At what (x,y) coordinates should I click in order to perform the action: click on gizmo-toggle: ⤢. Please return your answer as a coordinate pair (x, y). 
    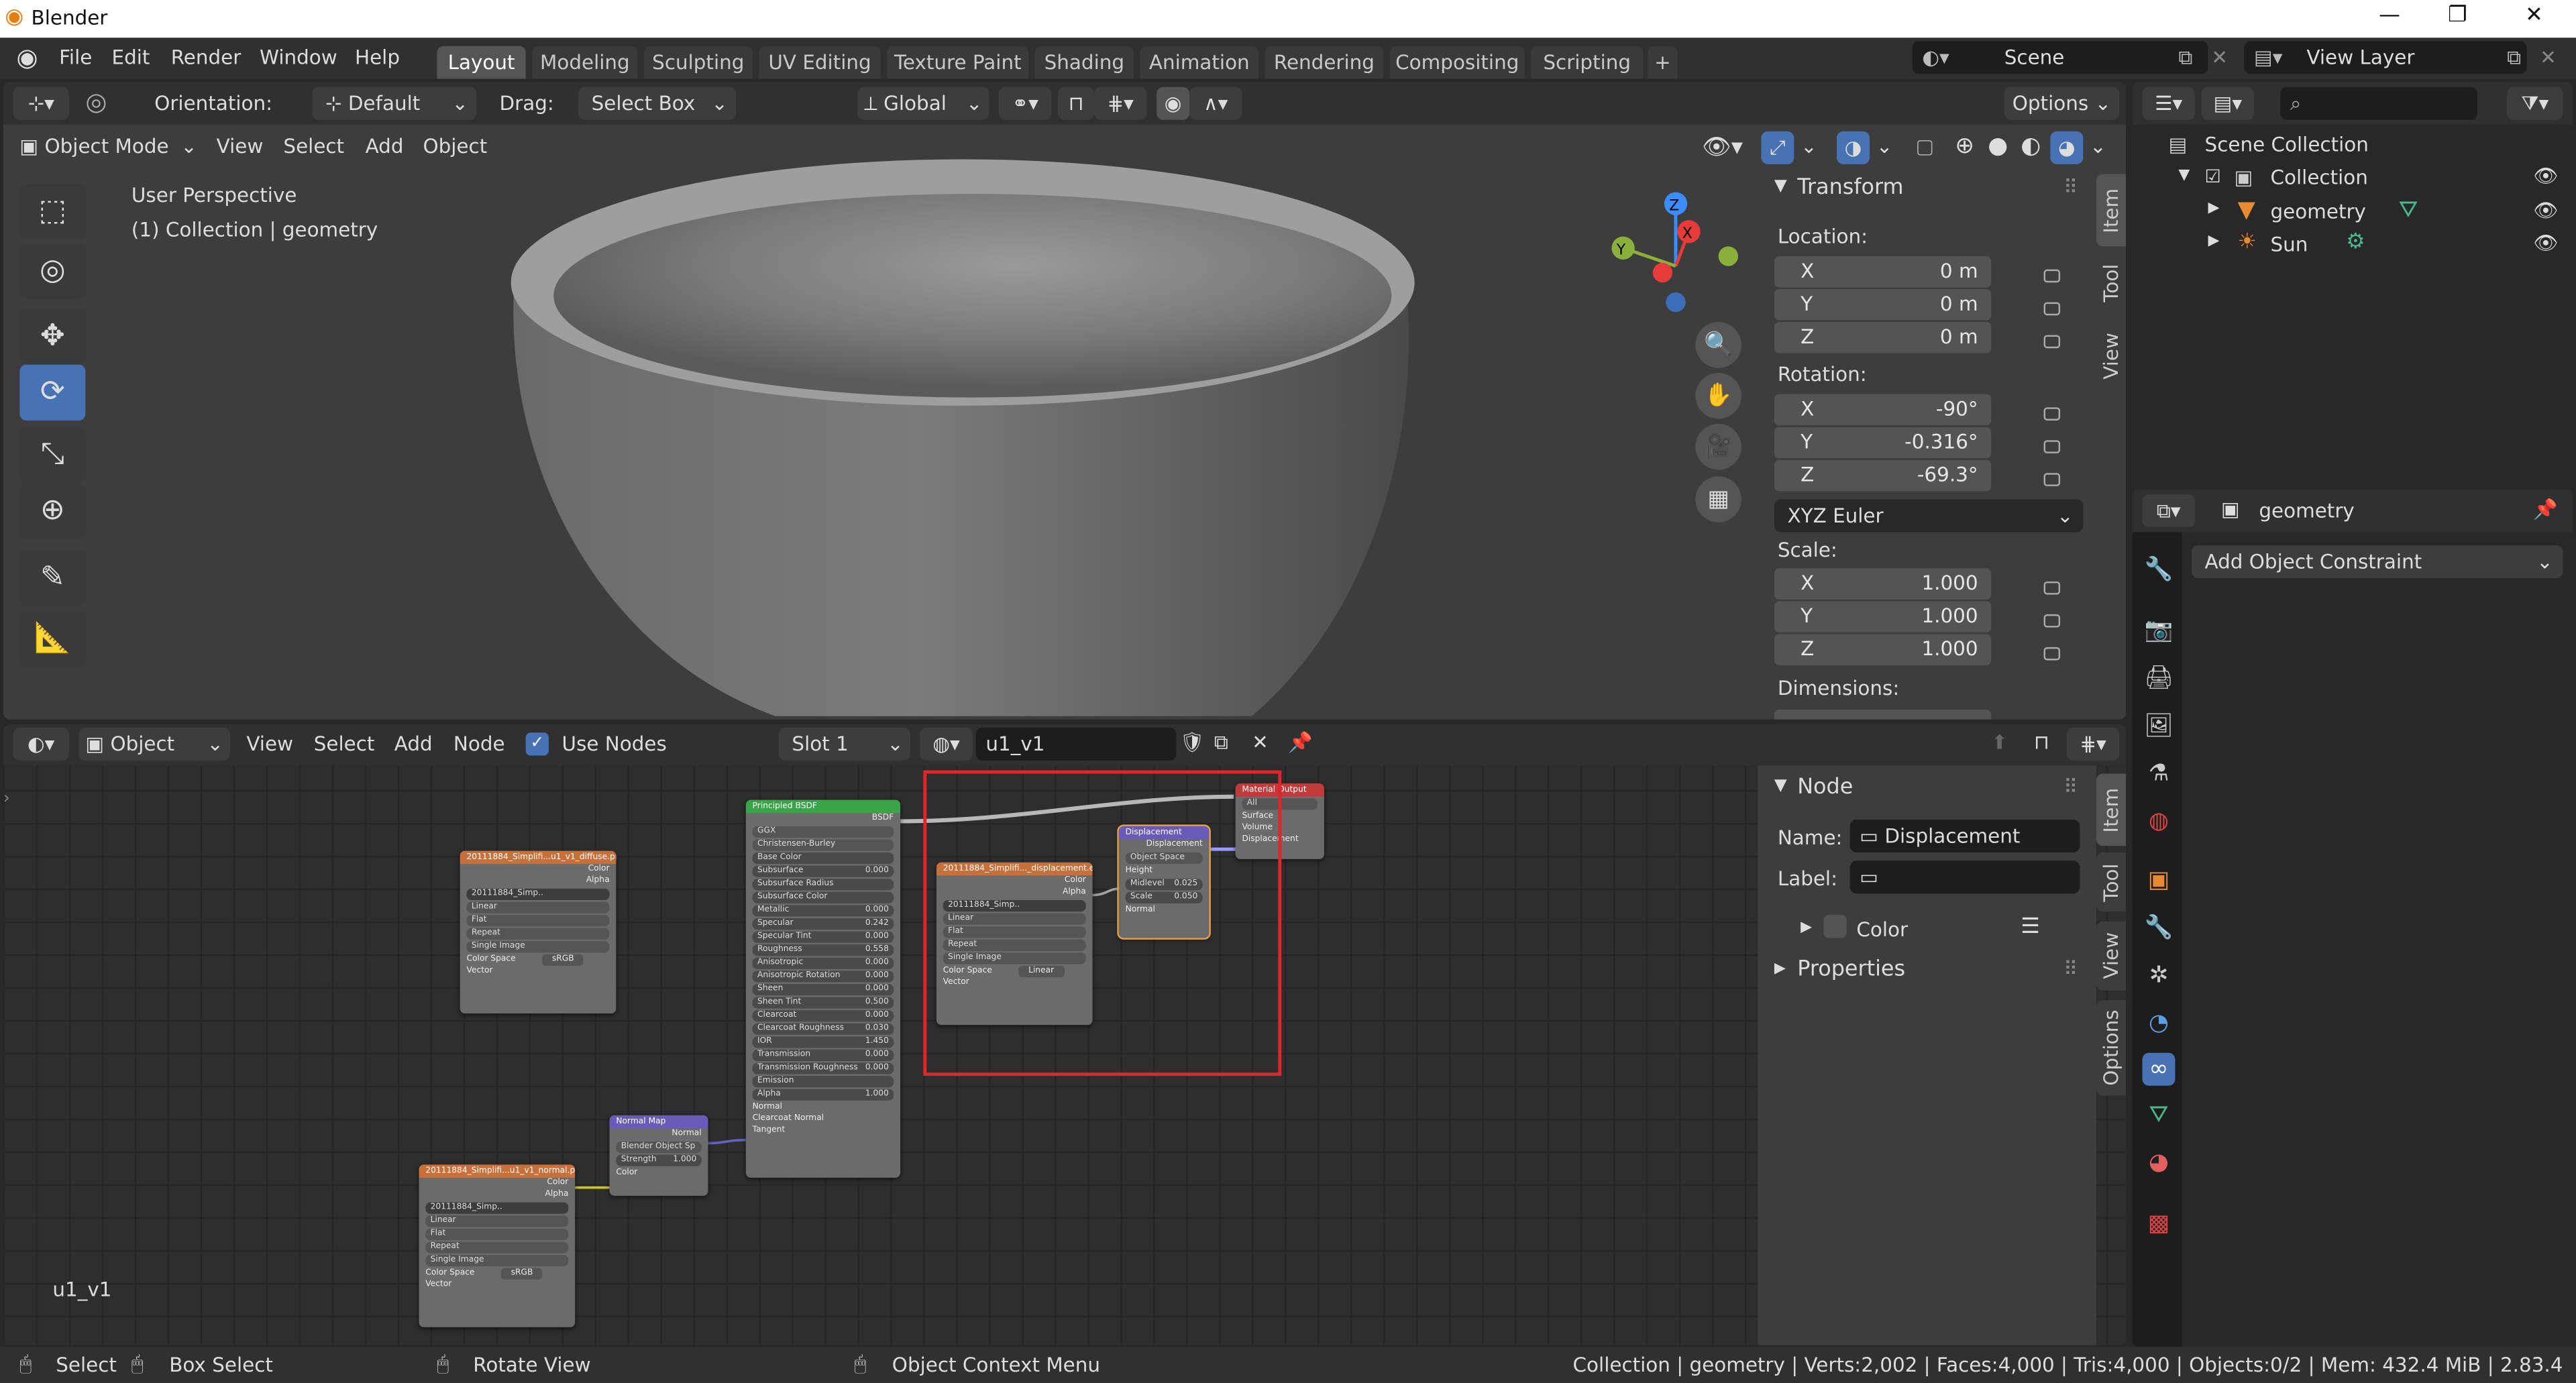
    Looking at the image, I should click on (1777, 147).